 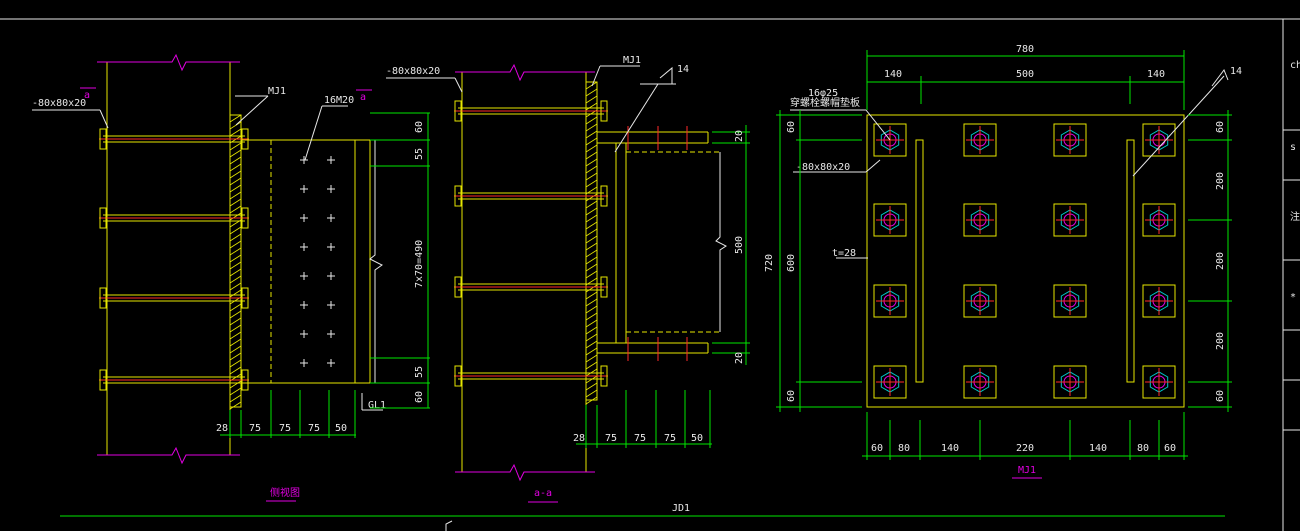 I want to click on dim-bottom-2: 80, so click(x=904, y=448).